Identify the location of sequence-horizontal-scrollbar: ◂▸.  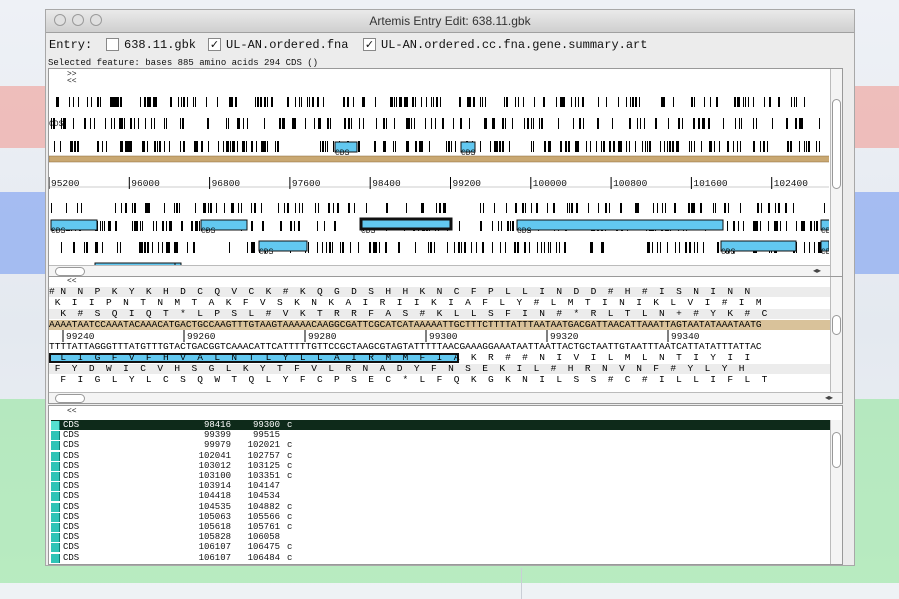
(445, 397).